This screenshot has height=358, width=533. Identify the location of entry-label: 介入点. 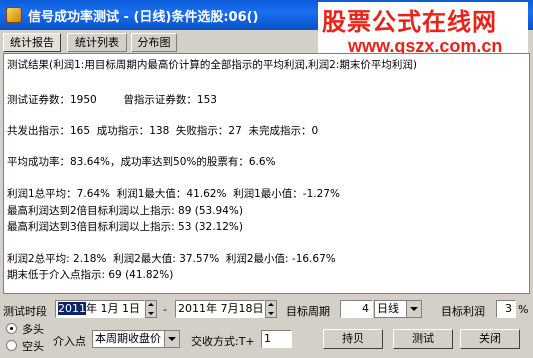
(69, 341).